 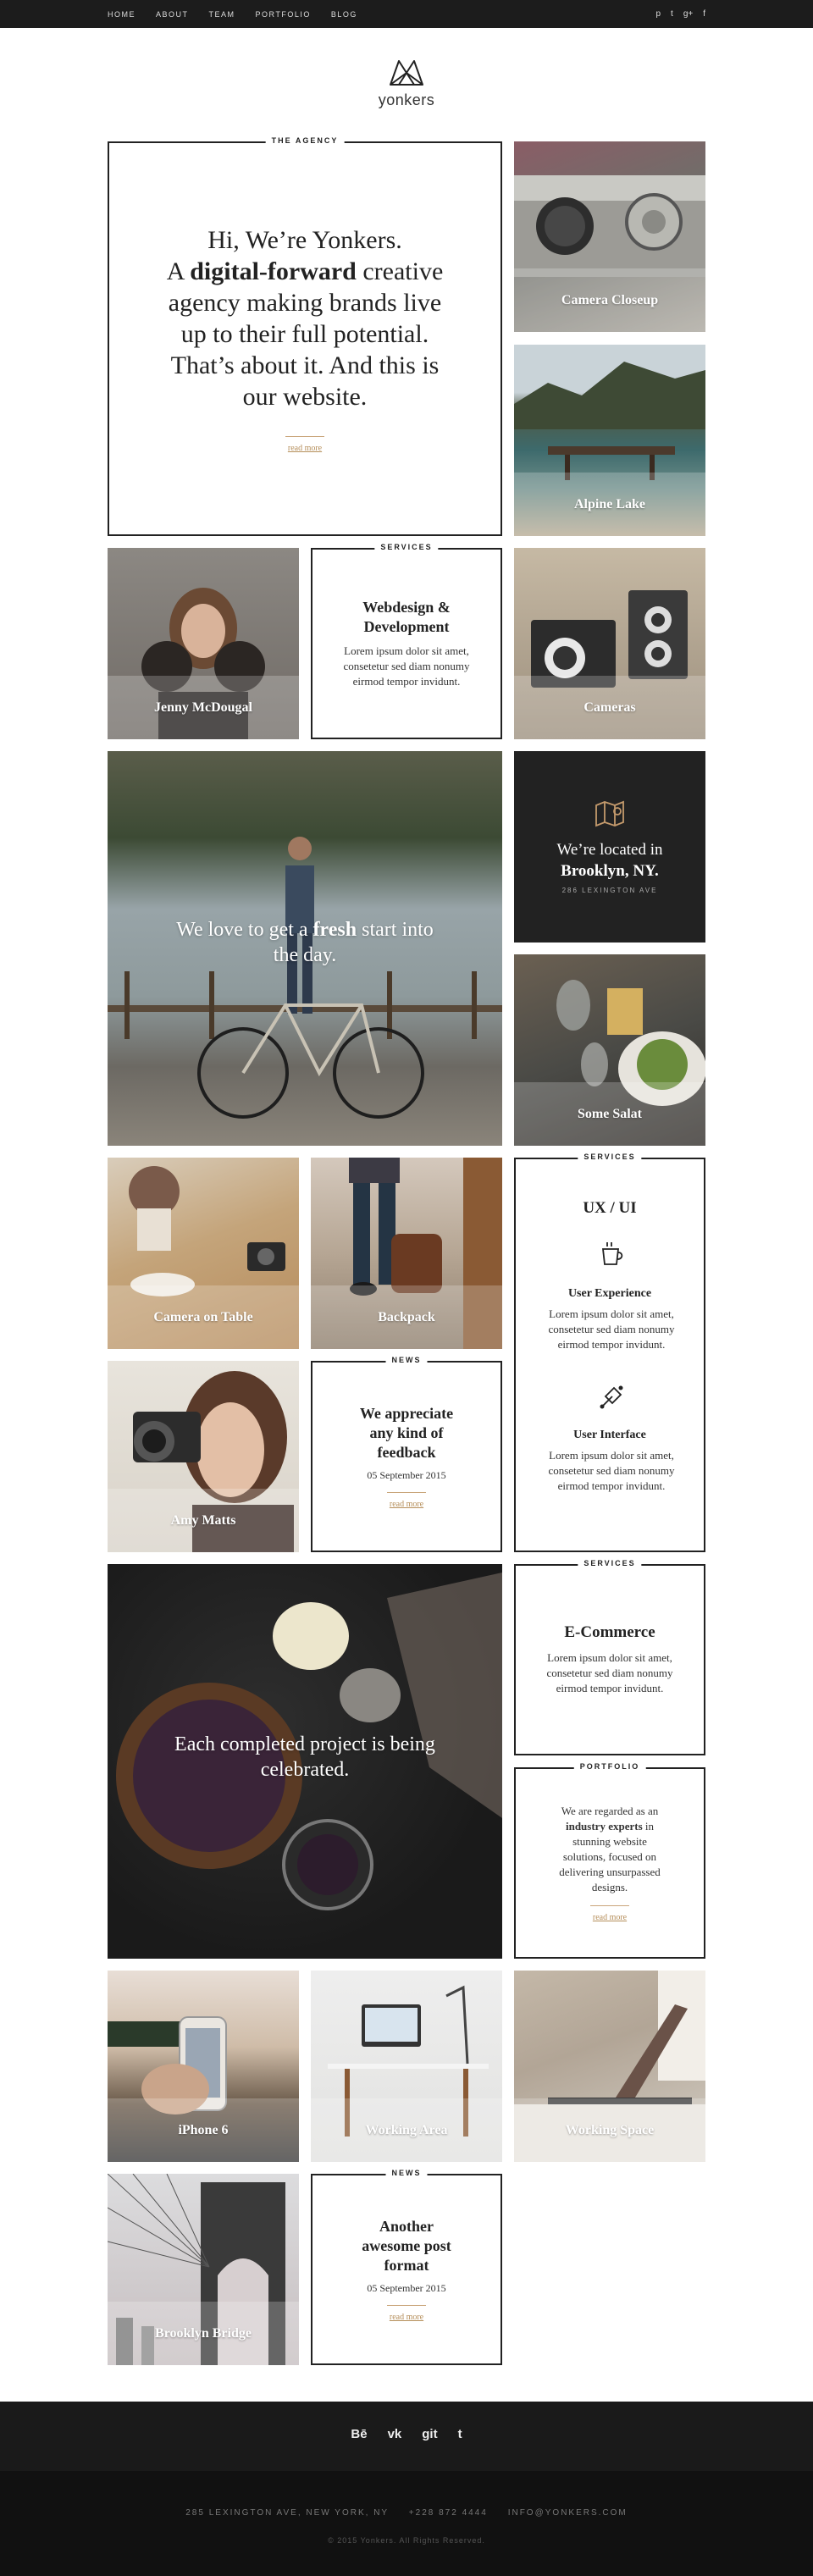 I want to click on caption: Camera Closeup, so click(x=609, y=300).